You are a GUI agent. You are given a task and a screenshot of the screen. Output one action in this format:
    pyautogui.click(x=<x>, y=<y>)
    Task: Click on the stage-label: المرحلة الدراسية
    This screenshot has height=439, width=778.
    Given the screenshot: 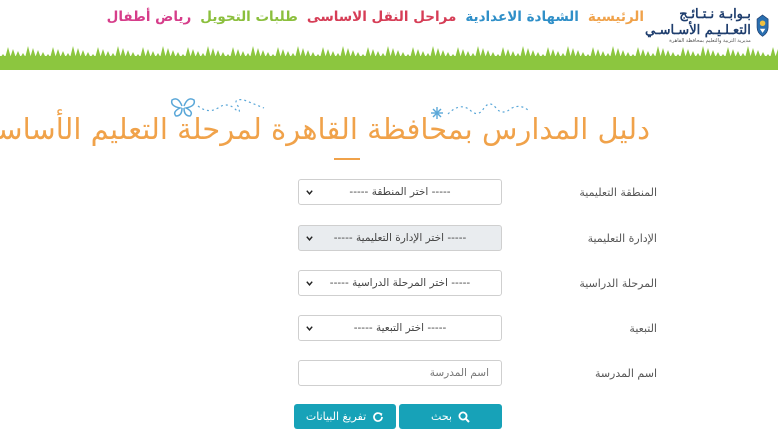 What is the action you would take?
    pyautogui.click(x=618, y=283)
    